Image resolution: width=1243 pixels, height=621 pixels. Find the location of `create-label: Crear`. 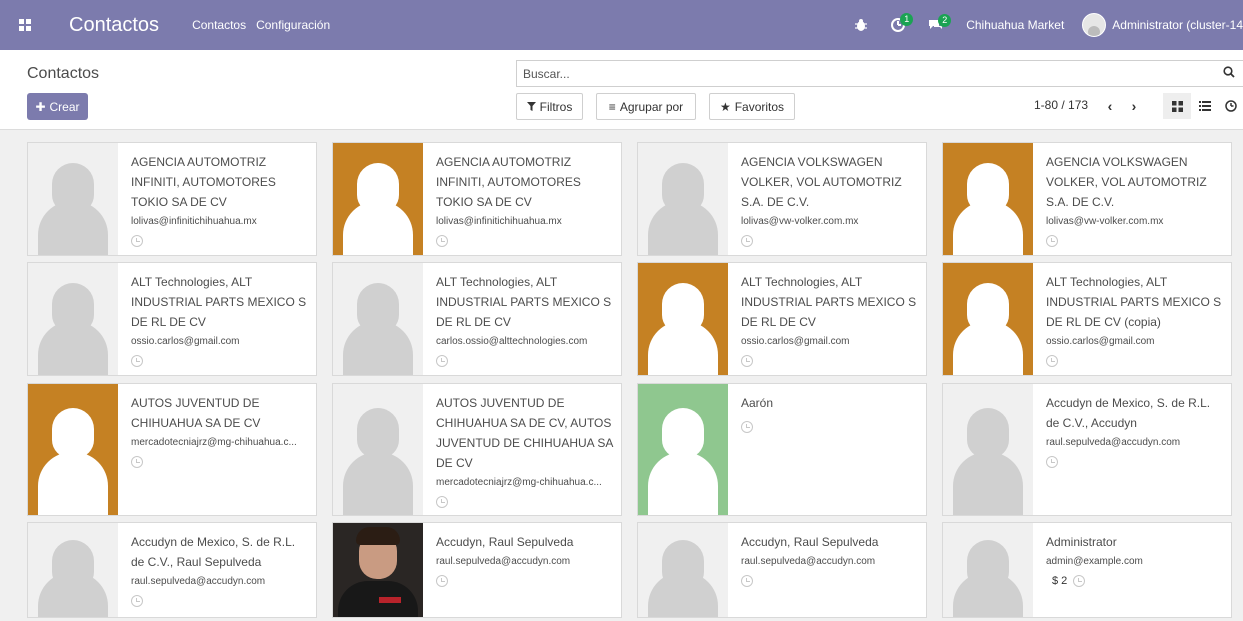

create-label: Crear is located at coordinates (64, 106).